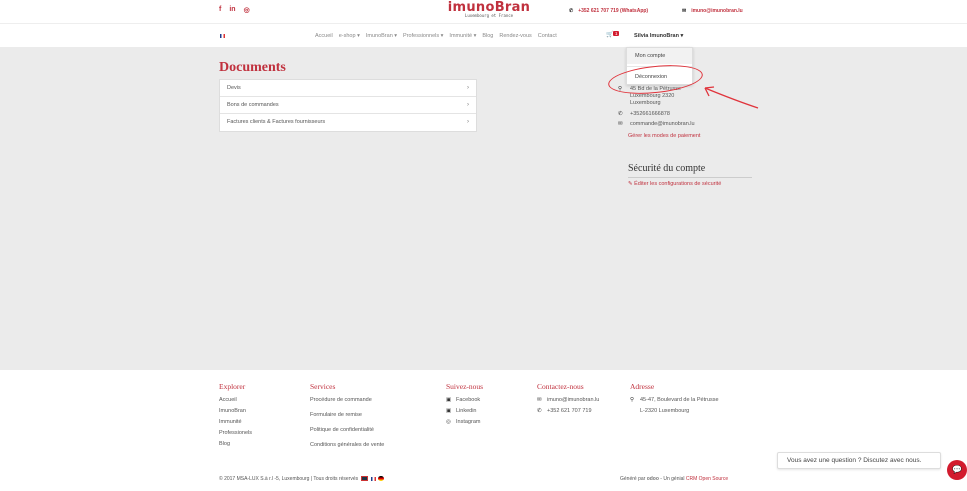  I want to click on nav-item-immunite: Immunité ▾, so click(462, 36).